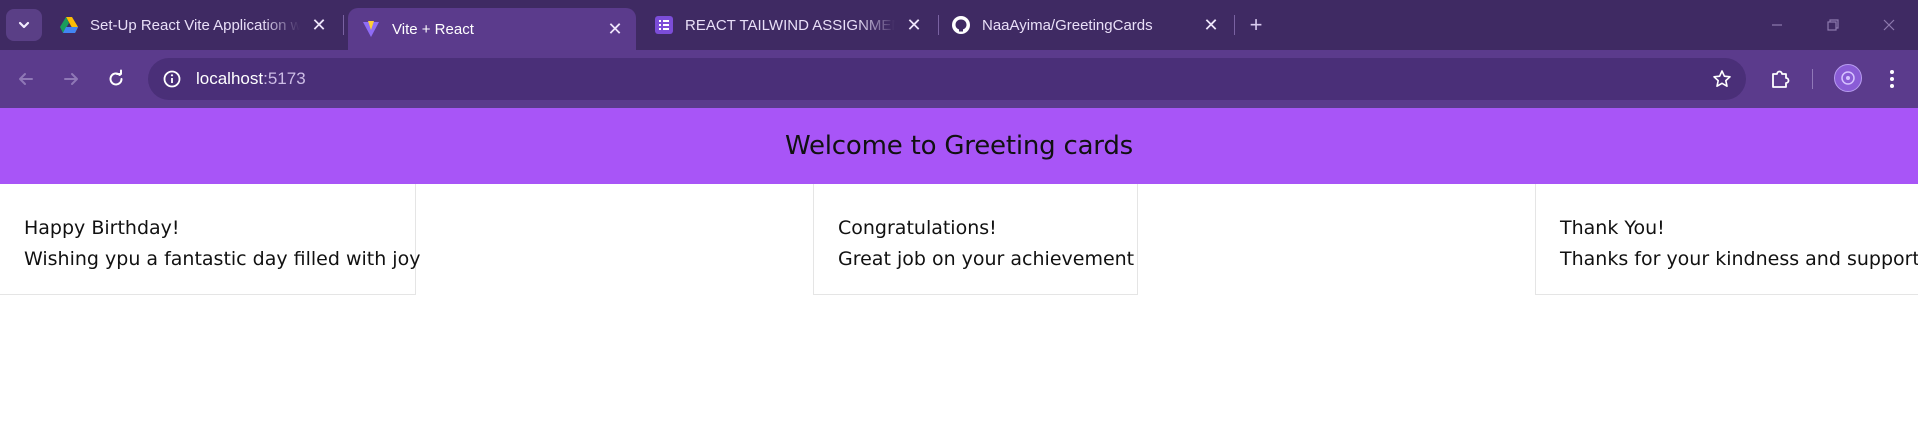 This screenshot has width=1918, height=435. I want to click on card-message: Thanks for your kindness and support, so click(1739, 259).